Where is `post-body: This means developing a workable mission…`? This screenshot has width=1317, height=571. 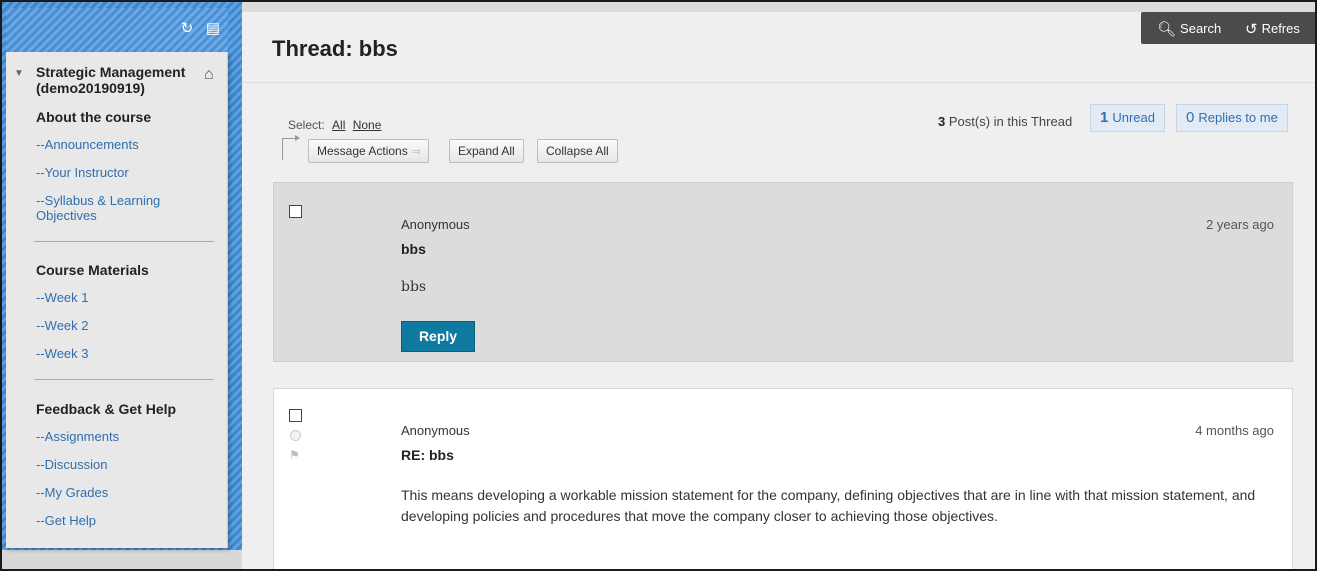
post-body: This means developing a workable mission… is located at coordinates (828, 505).